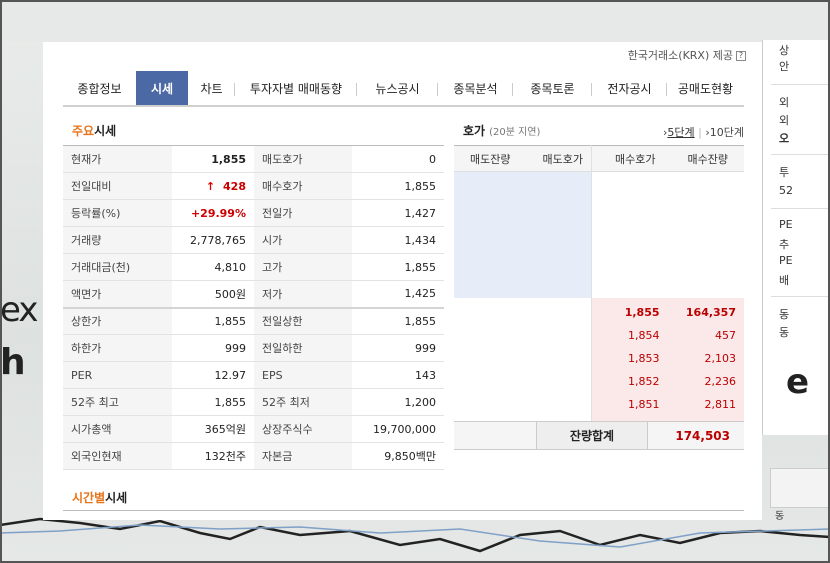 The width and height of the screenshot is (830, 563). I want to click on background-text: e, so click(798, 382).